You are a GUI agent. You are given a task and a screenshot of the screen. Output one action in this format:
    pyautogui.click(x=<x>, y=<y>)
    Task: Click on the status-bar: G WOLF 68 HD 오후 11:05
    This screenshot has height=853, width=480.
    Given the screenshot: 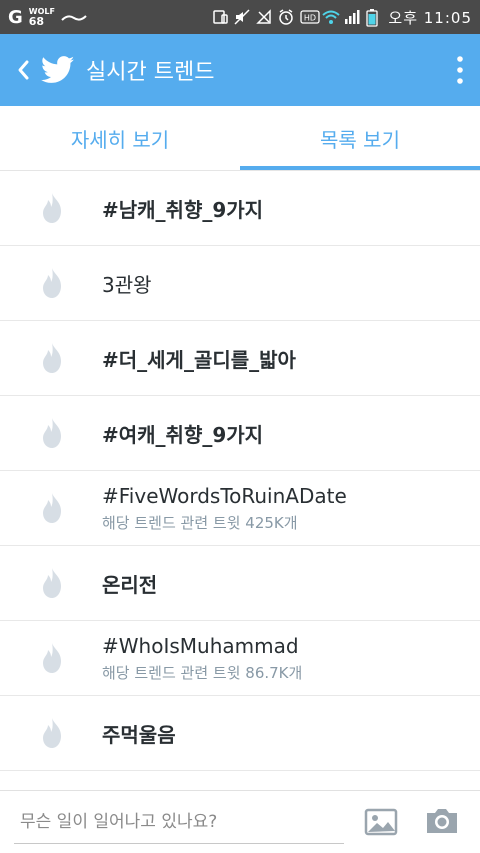 What is the action you would take?
    pyautogui.click(x=240, y=17)
    